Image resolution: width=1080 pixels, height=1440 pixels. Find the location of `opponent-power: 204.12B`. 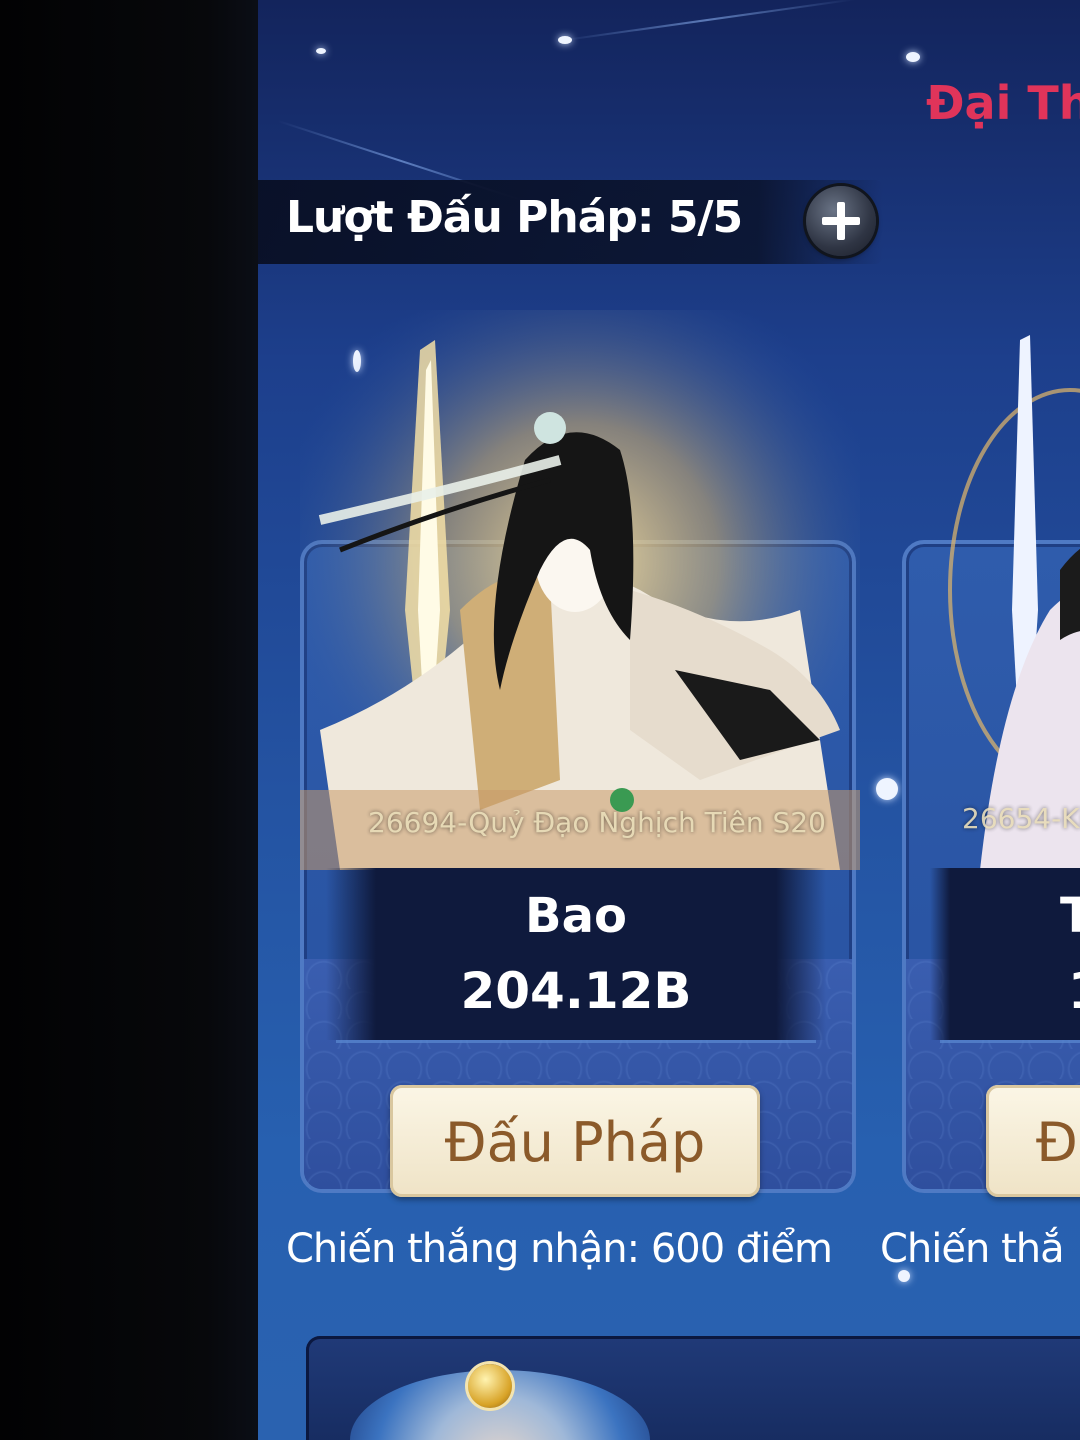

opponent-power: 204.12B is located at coordinates (576, 991).